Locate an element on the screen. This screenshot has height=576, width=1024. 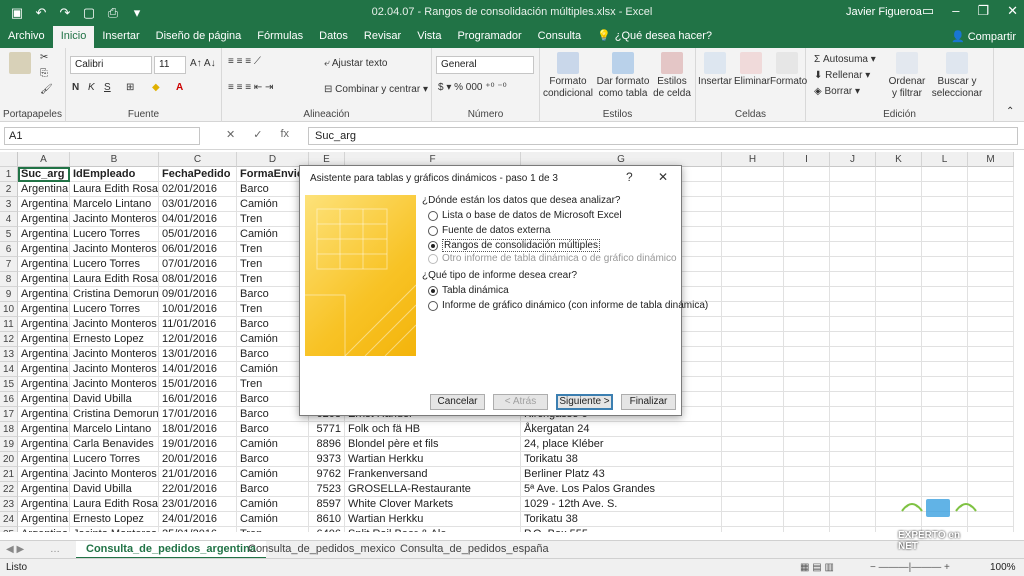
row-header: 10 is located at coordinates (9, 309).